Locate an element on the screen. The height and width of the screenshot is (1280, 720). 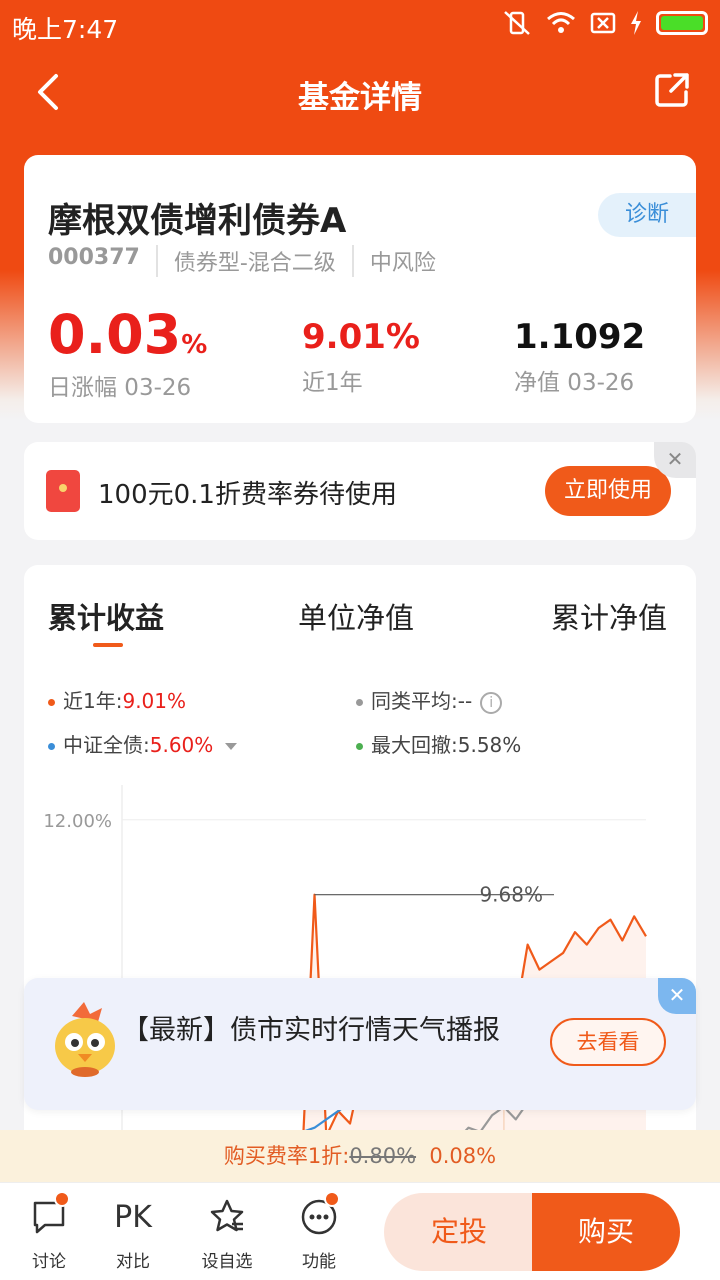
fund-type: 债券型-混合二级 is located at coordinates (253, 261).